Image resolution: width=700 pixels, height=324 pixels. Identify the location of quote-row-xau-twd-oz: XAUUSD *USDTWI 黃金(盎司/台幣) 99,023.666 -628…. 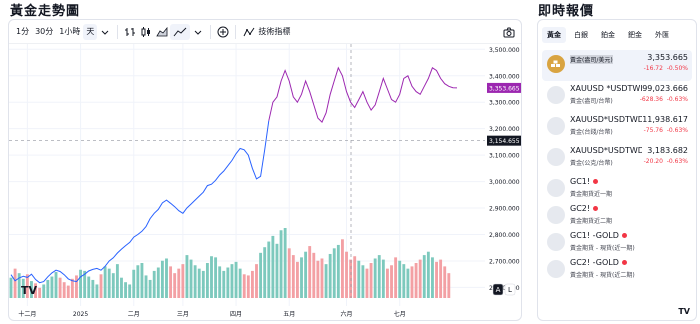
(617, 96).